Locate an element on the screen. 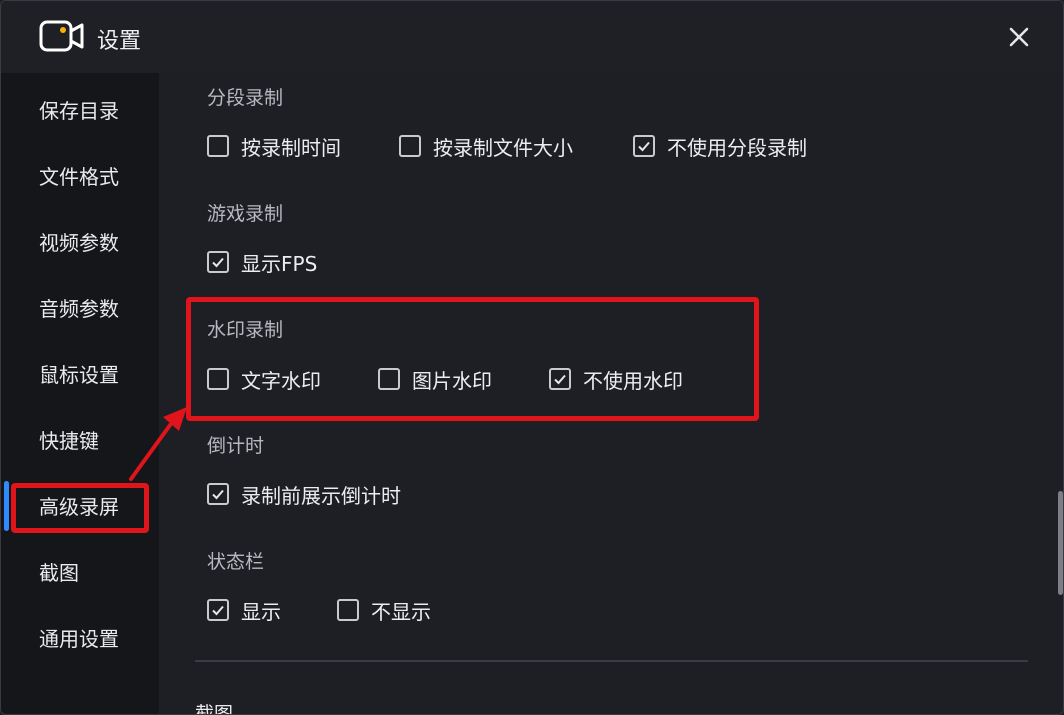 The height and width of the screenshot is (715, 1064). video-camera-icon is located at coordinates (62, 36).